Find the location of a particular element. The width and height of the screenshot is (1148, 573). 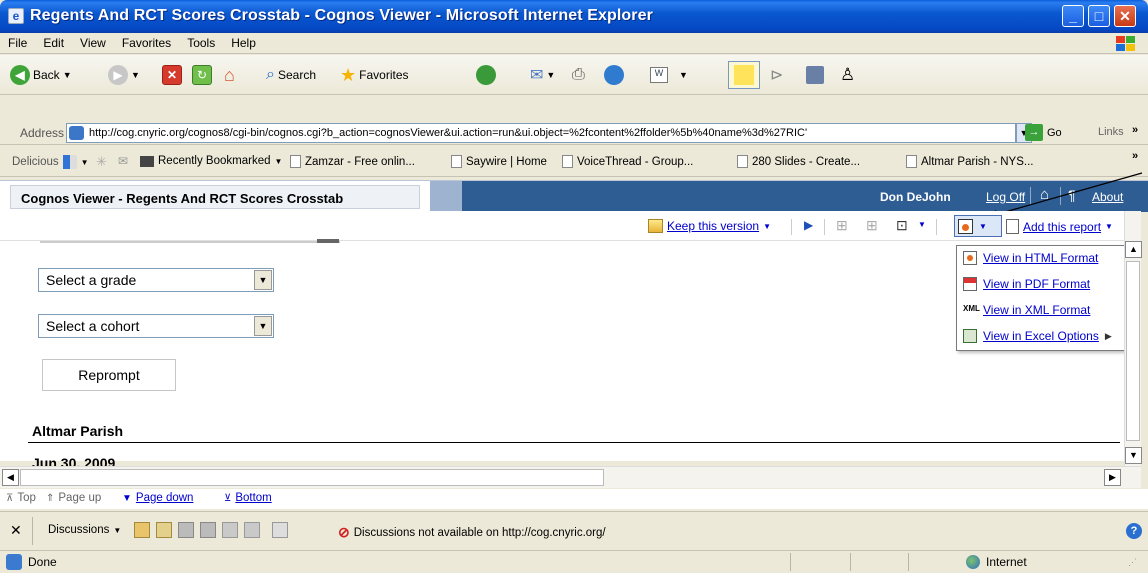

horizontal-scrollbar: ◀ ▶ is located at coordinates (570, 477).